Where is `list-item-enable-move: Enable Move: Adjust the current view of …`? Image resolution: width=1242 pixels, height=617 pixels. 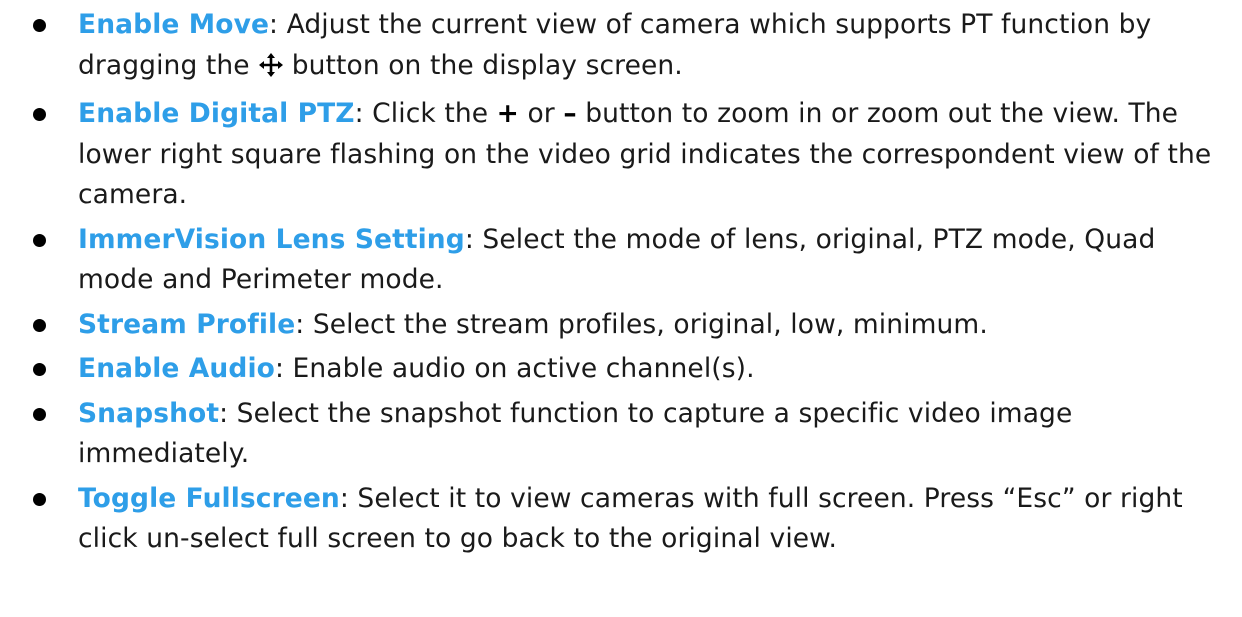 list-item-enable-move: Enable Move: Adjust the current view of … is located at coordinates (621, 47).